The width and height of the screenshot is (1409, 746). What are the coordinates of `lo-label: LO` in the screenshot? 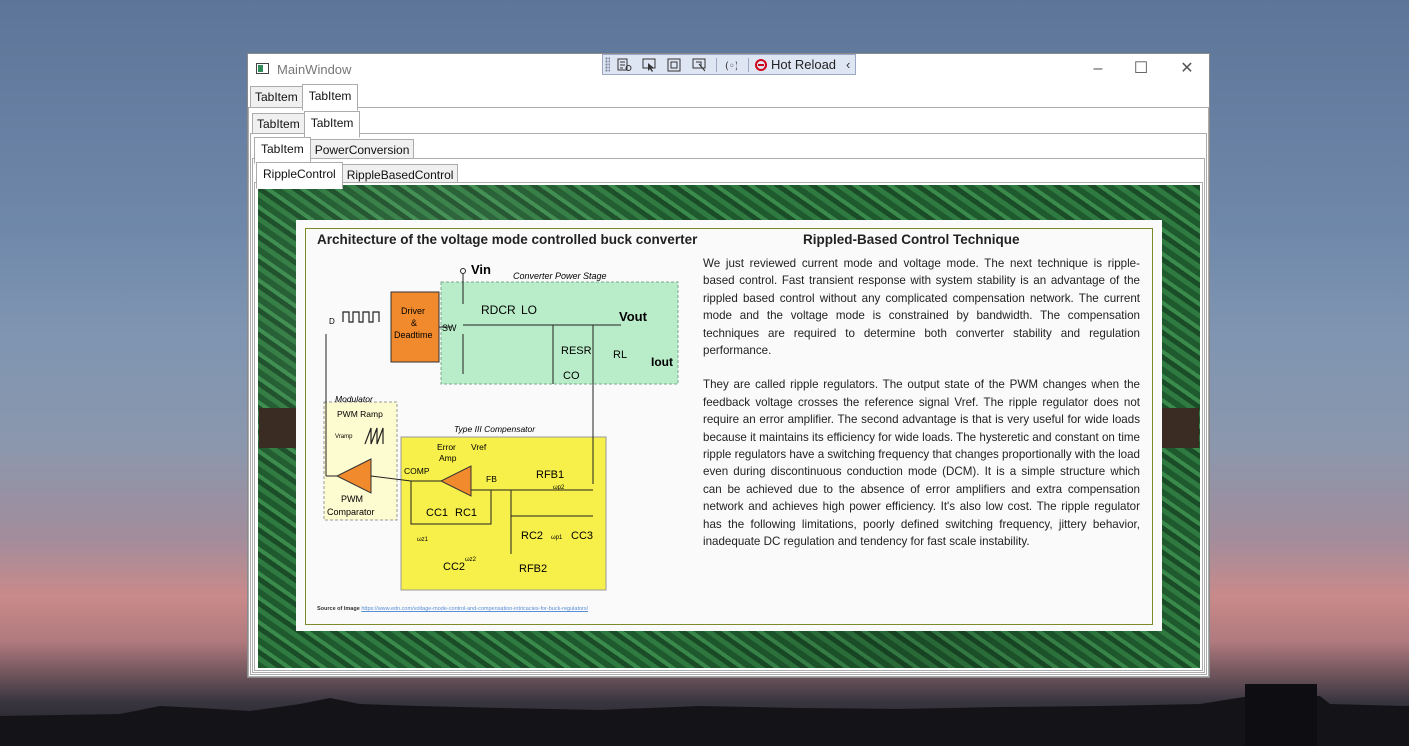 It's located at (529, 310).